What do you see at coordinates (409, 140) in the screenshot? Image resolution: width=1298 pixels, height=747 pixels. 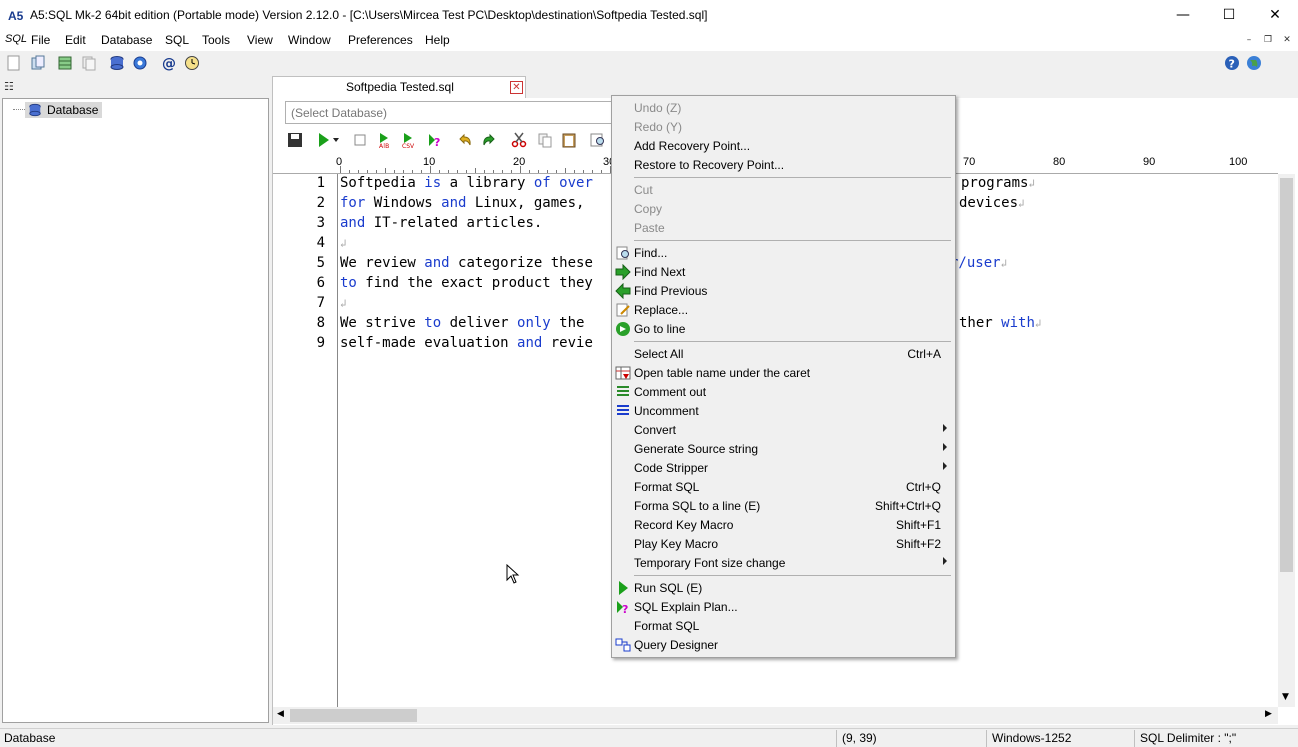 I see `run-to-csv-icon: CSV` at bounding box center [409, 140].